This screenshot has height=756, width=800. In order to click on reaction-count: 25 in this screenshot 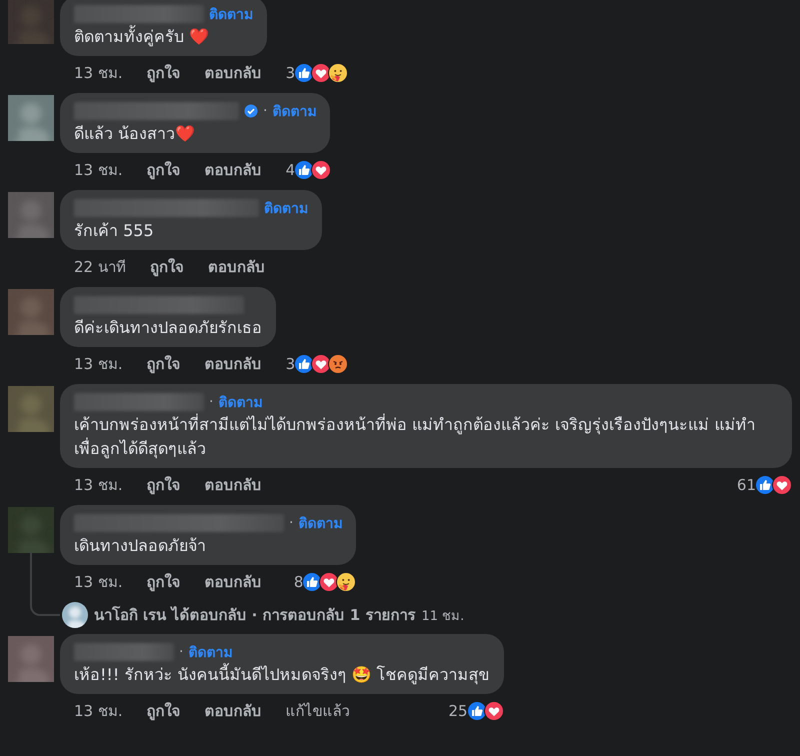, I will do `click(458, 711)`.